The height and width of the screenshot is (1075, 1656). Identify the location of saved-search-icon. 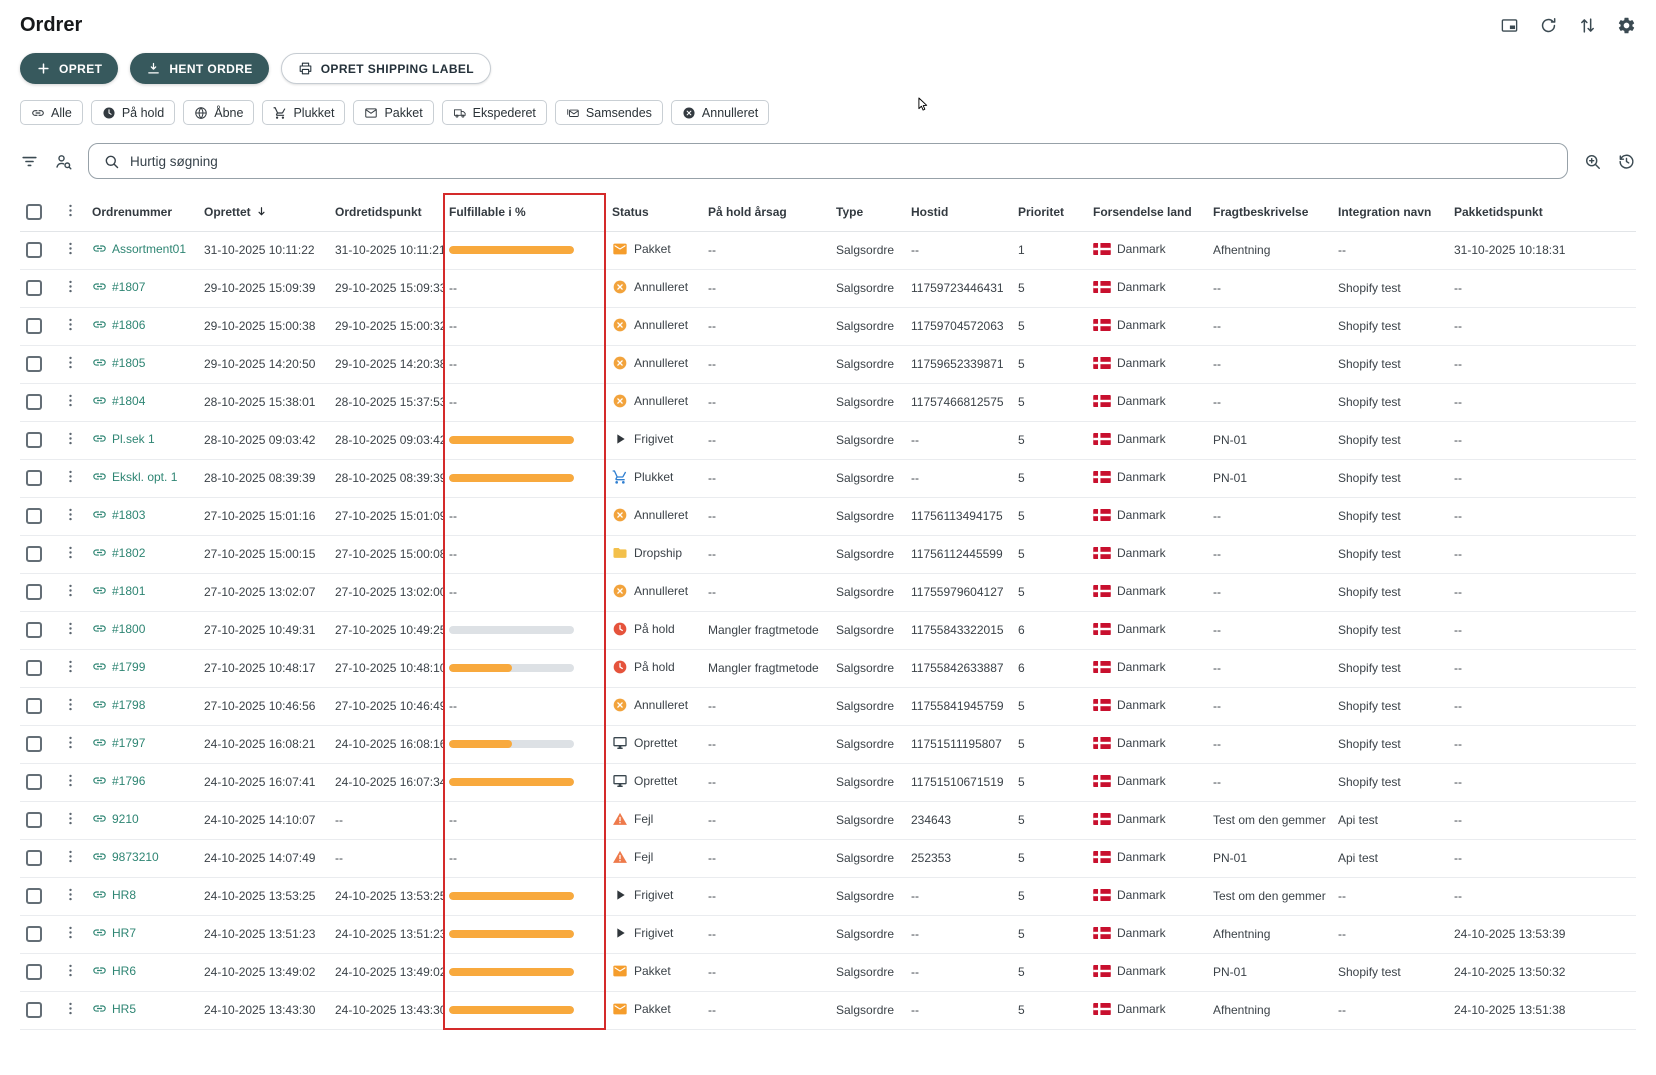
(1592, 161).